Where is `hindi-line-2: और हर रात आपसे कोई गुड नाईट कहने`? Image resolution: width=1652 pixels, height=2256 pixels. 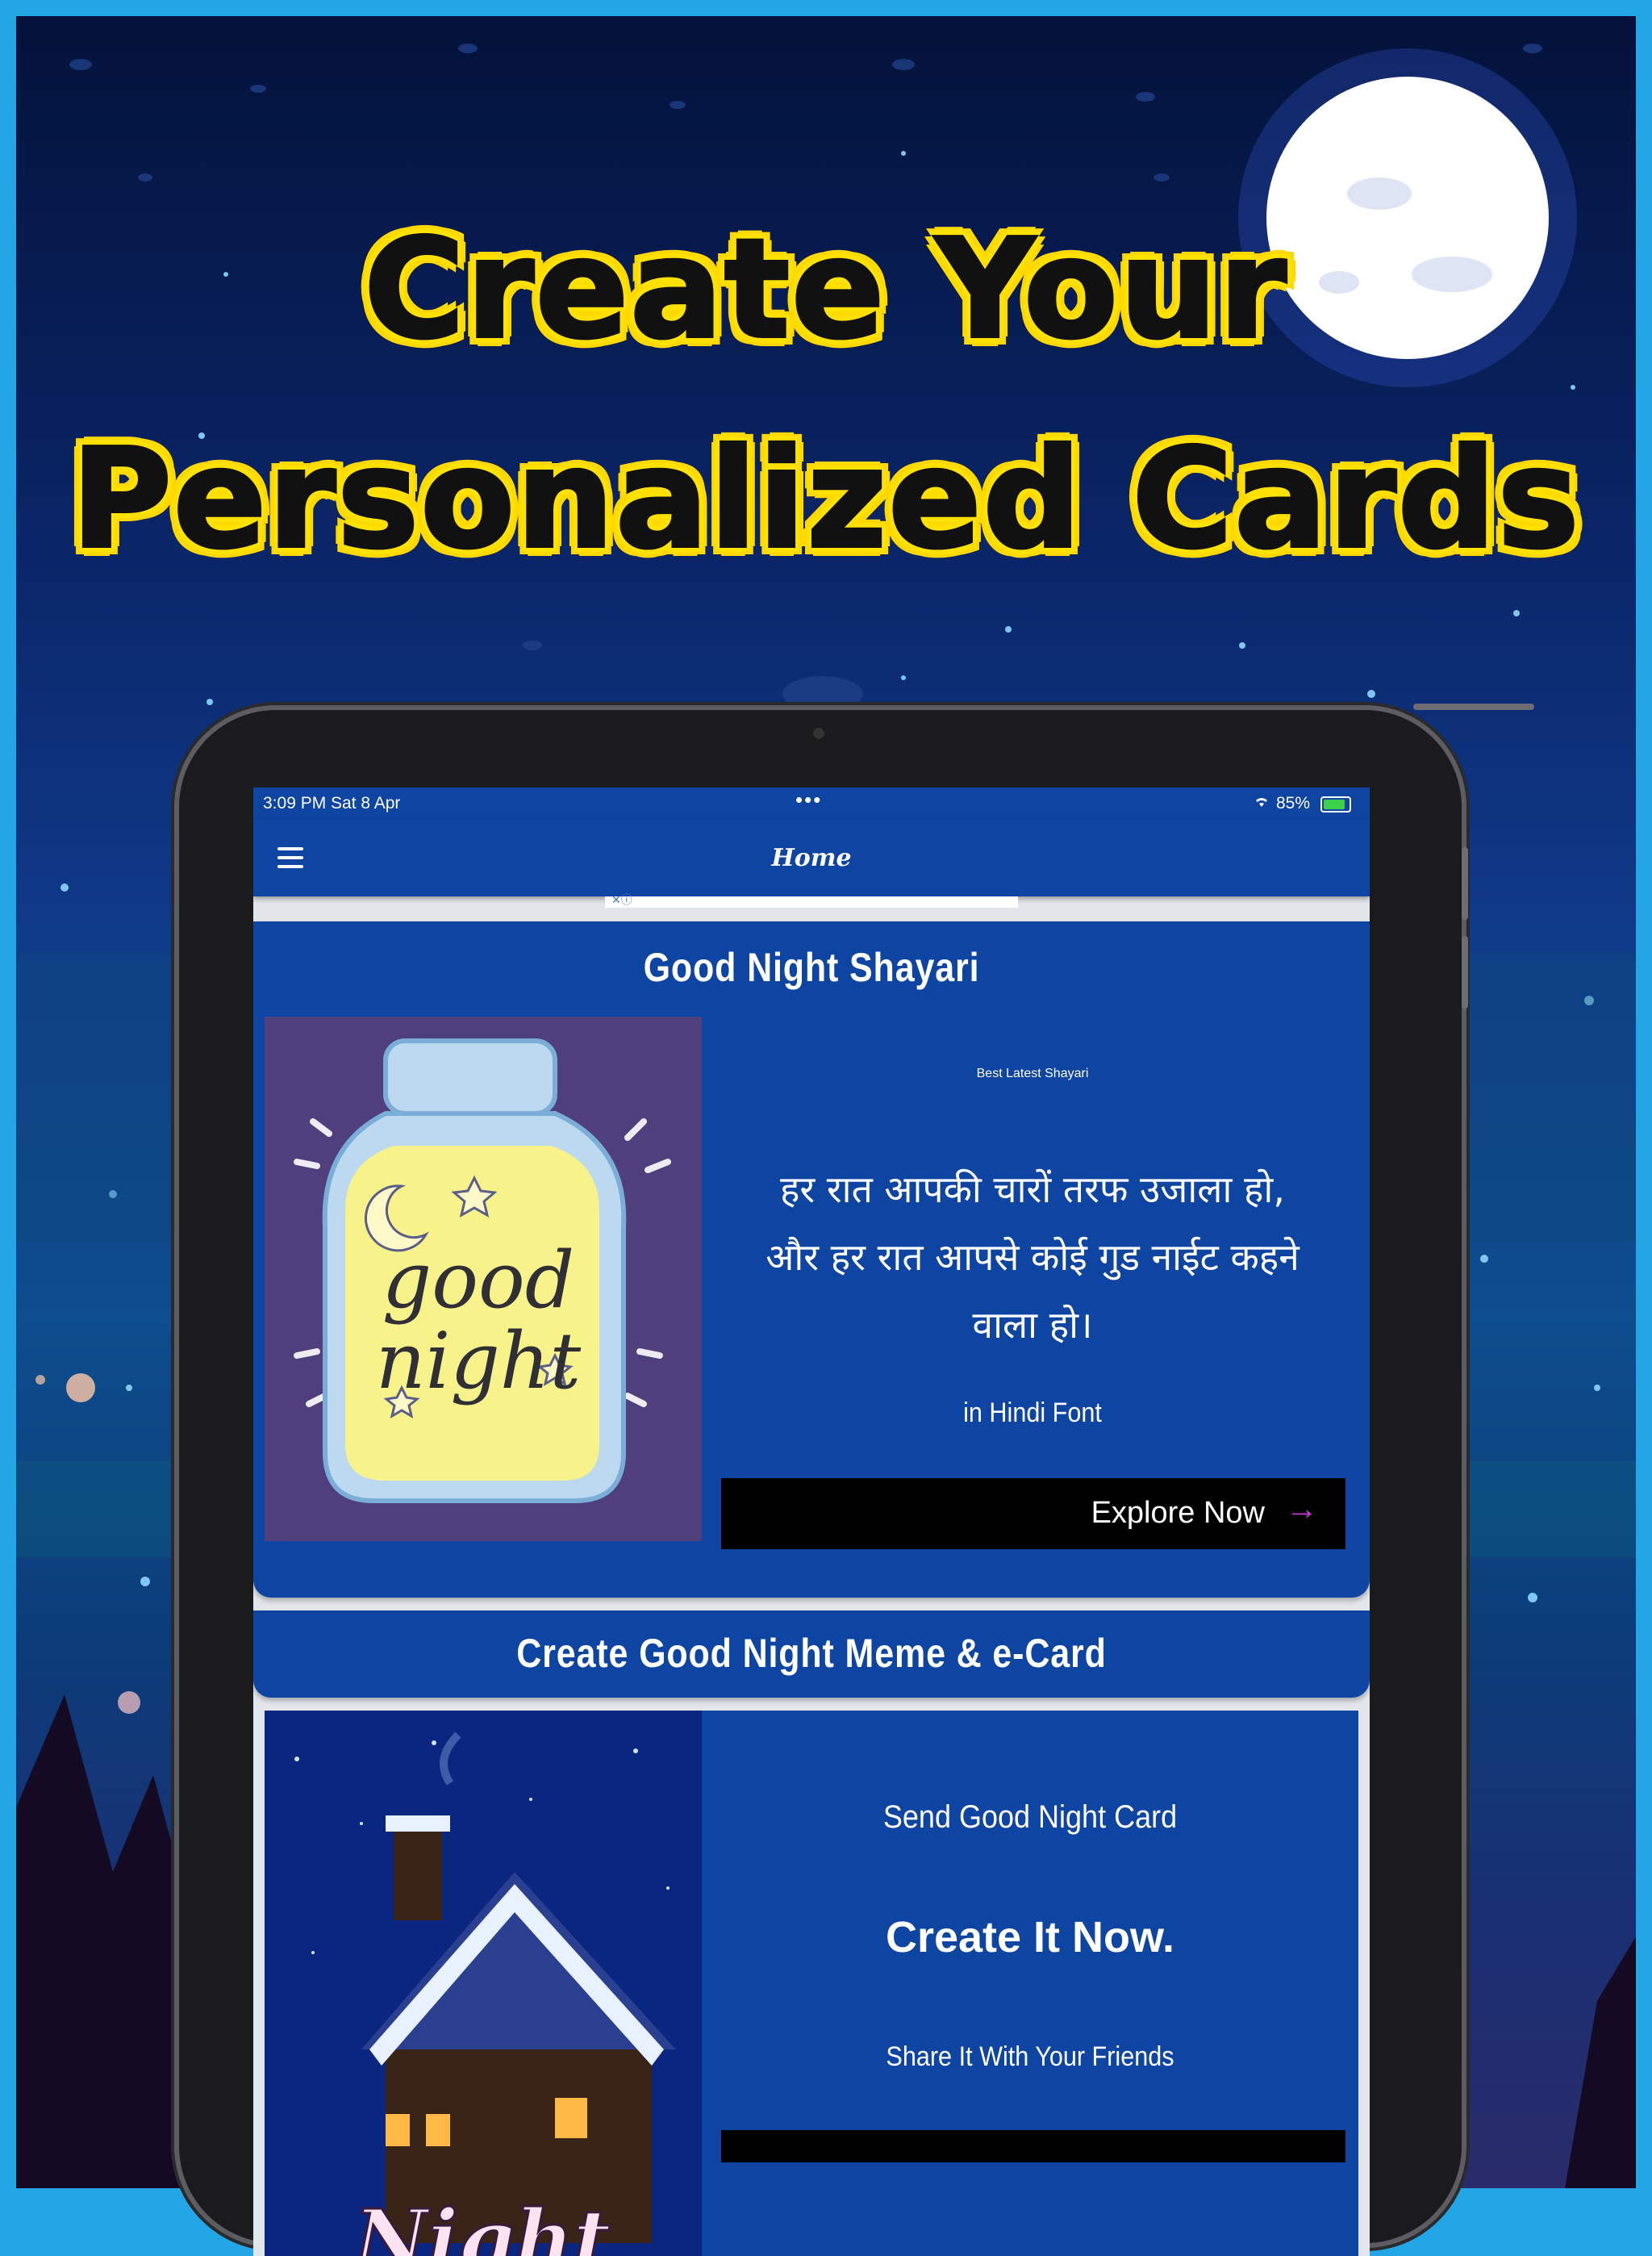
hindi-line-2: और हर रात आपसे कोई गुड नाईट कहने is located at coordinates (1032, 1257).